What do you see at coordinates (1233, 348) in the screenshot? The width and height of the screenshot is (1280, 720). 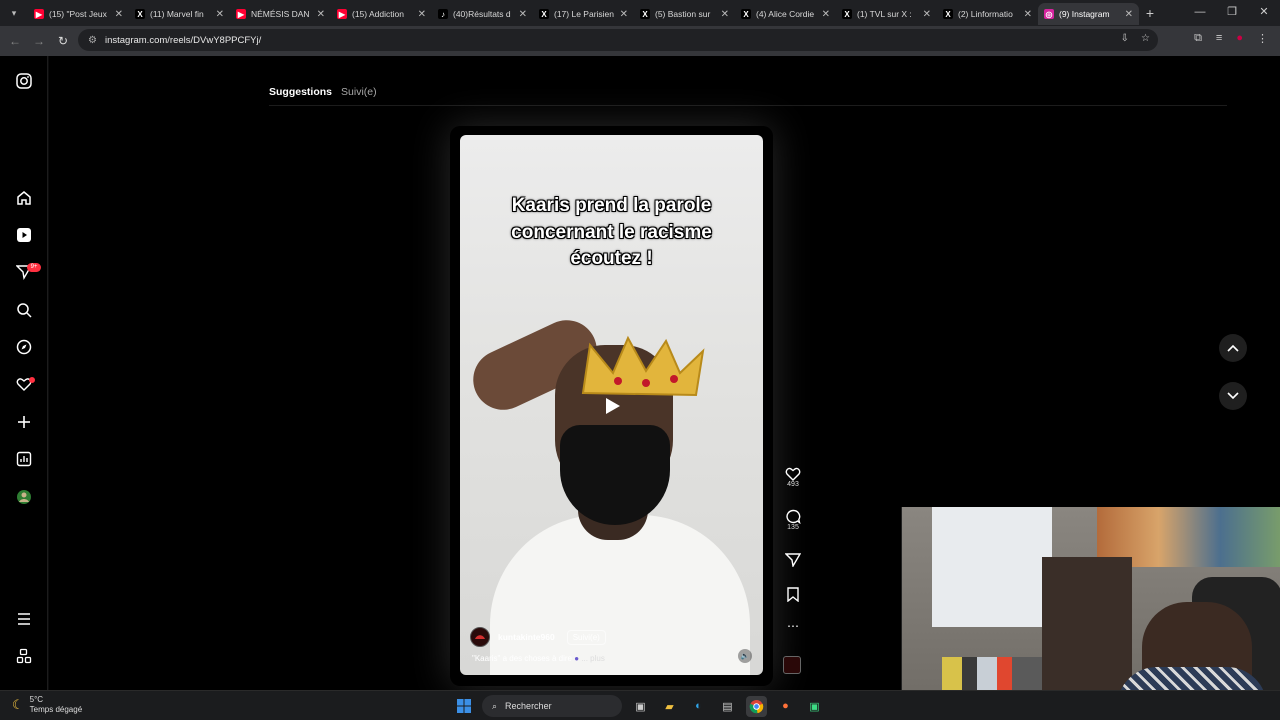 I see `previous-reel-button` at bounding box center [1233, 348].